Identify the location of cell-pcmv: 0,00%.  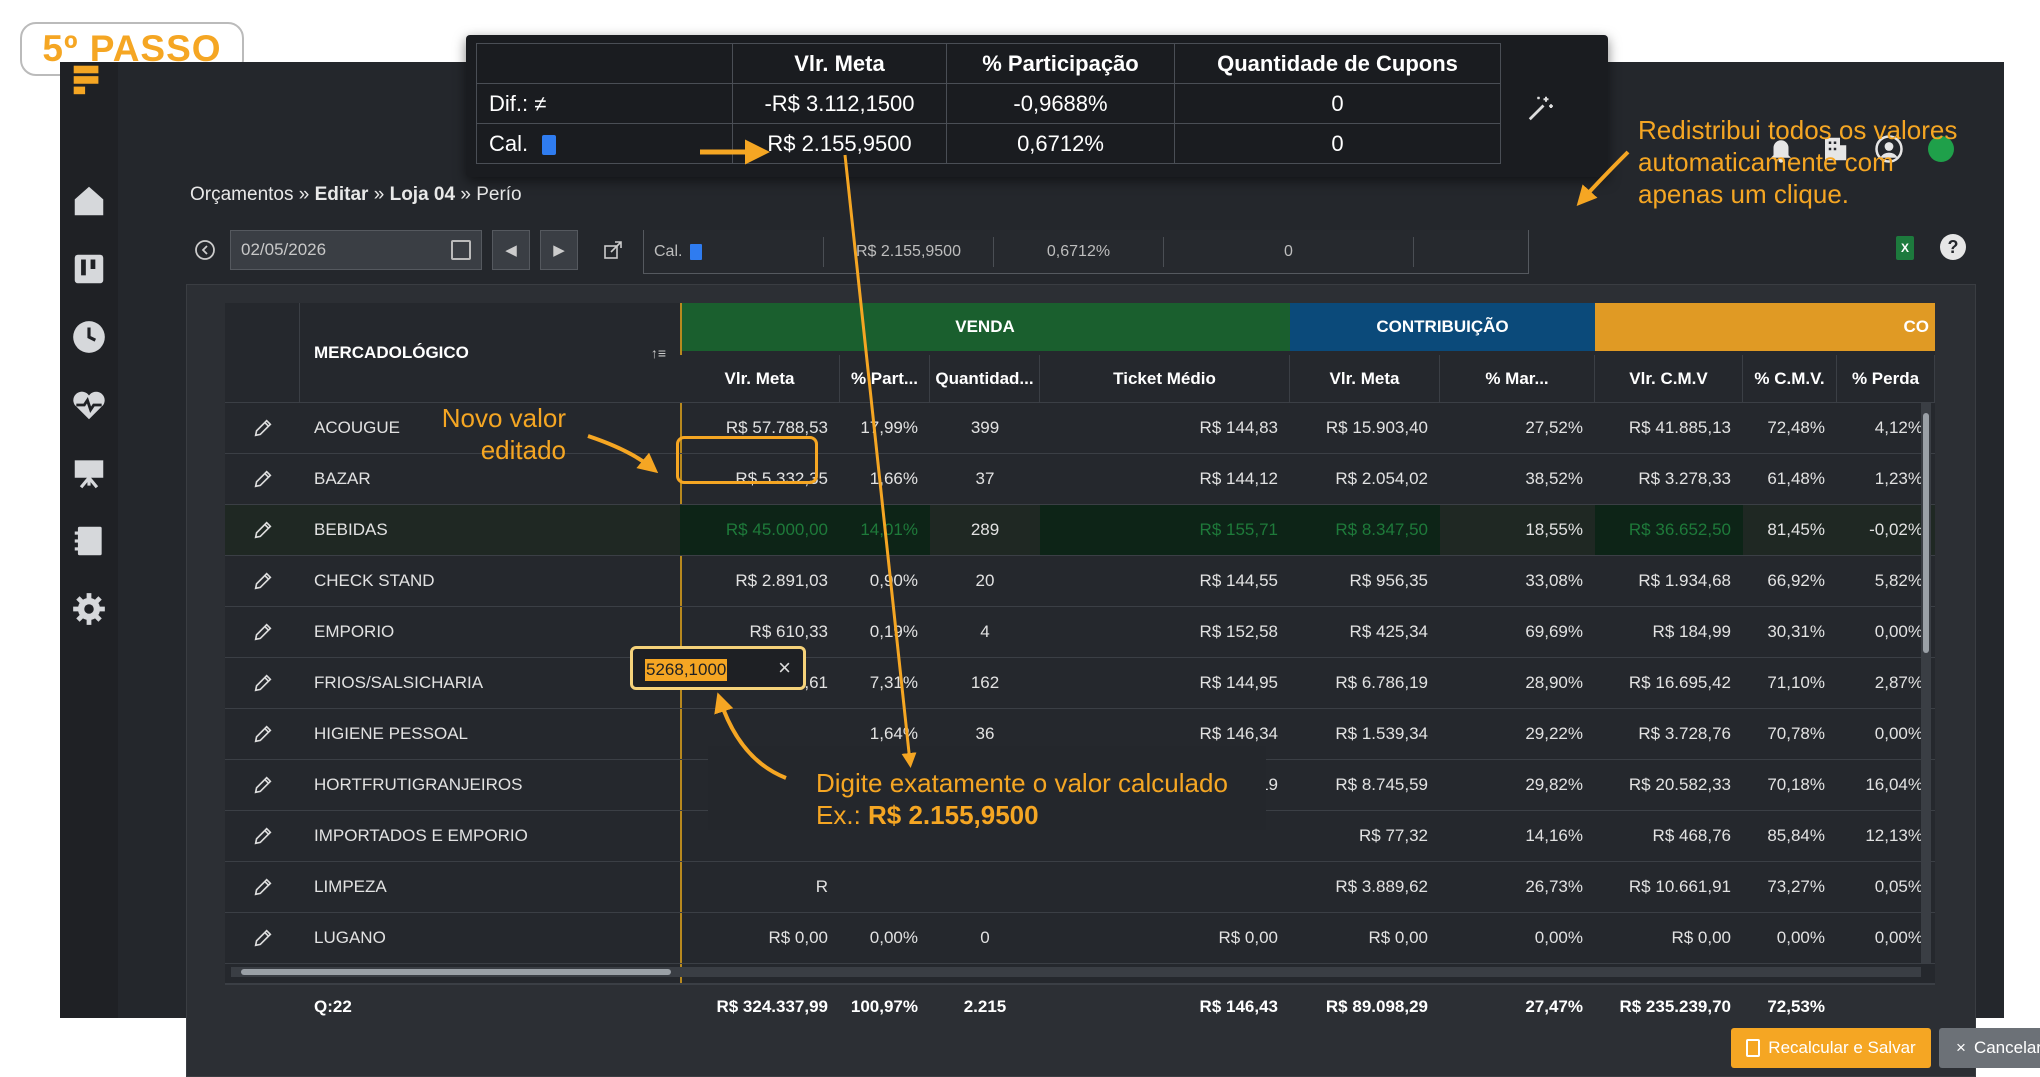
(1800, 937).